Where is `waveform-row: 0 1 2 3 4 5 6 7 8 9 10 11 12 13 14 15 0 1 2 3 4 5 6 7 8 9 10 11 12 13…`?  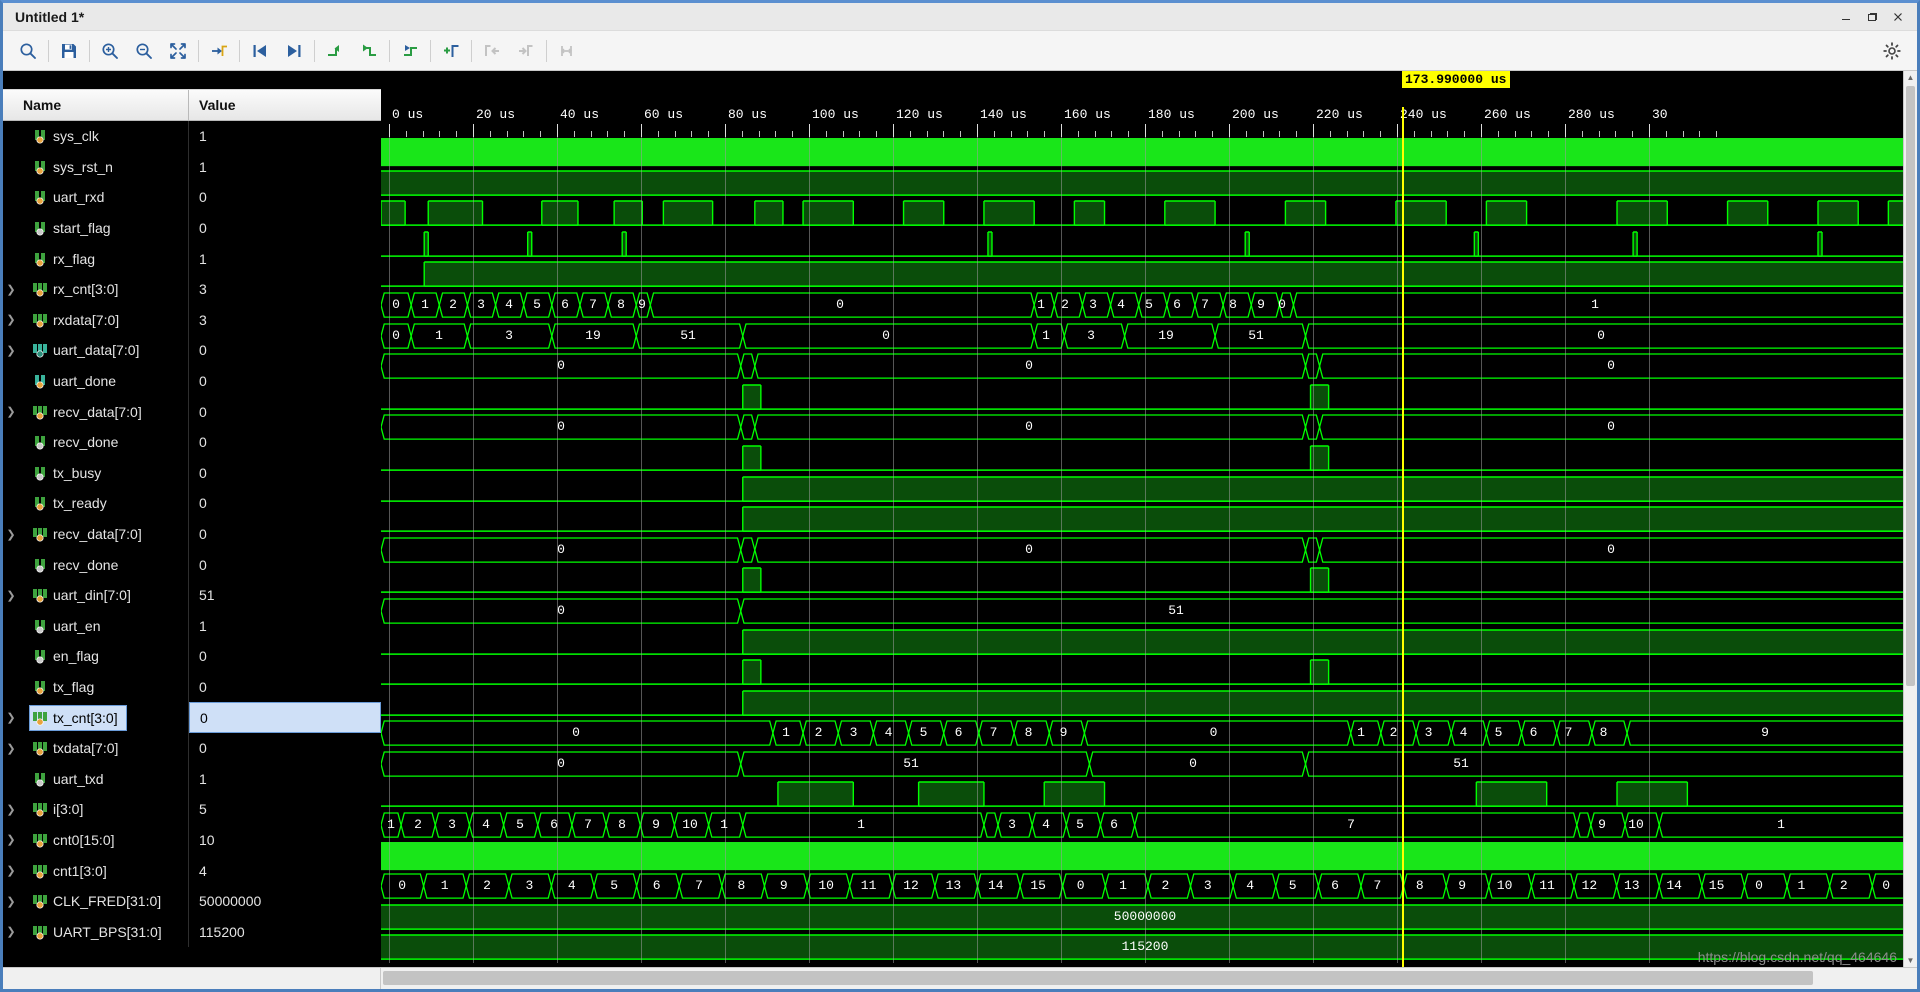 waveform-row: 0 1 2 3 4 5 6 7 8 9 10 11 12 13 14 15 0 1 2 3 4 5 6 7 8 9 10 11 12 13… is located at coordinates (1149, 886).